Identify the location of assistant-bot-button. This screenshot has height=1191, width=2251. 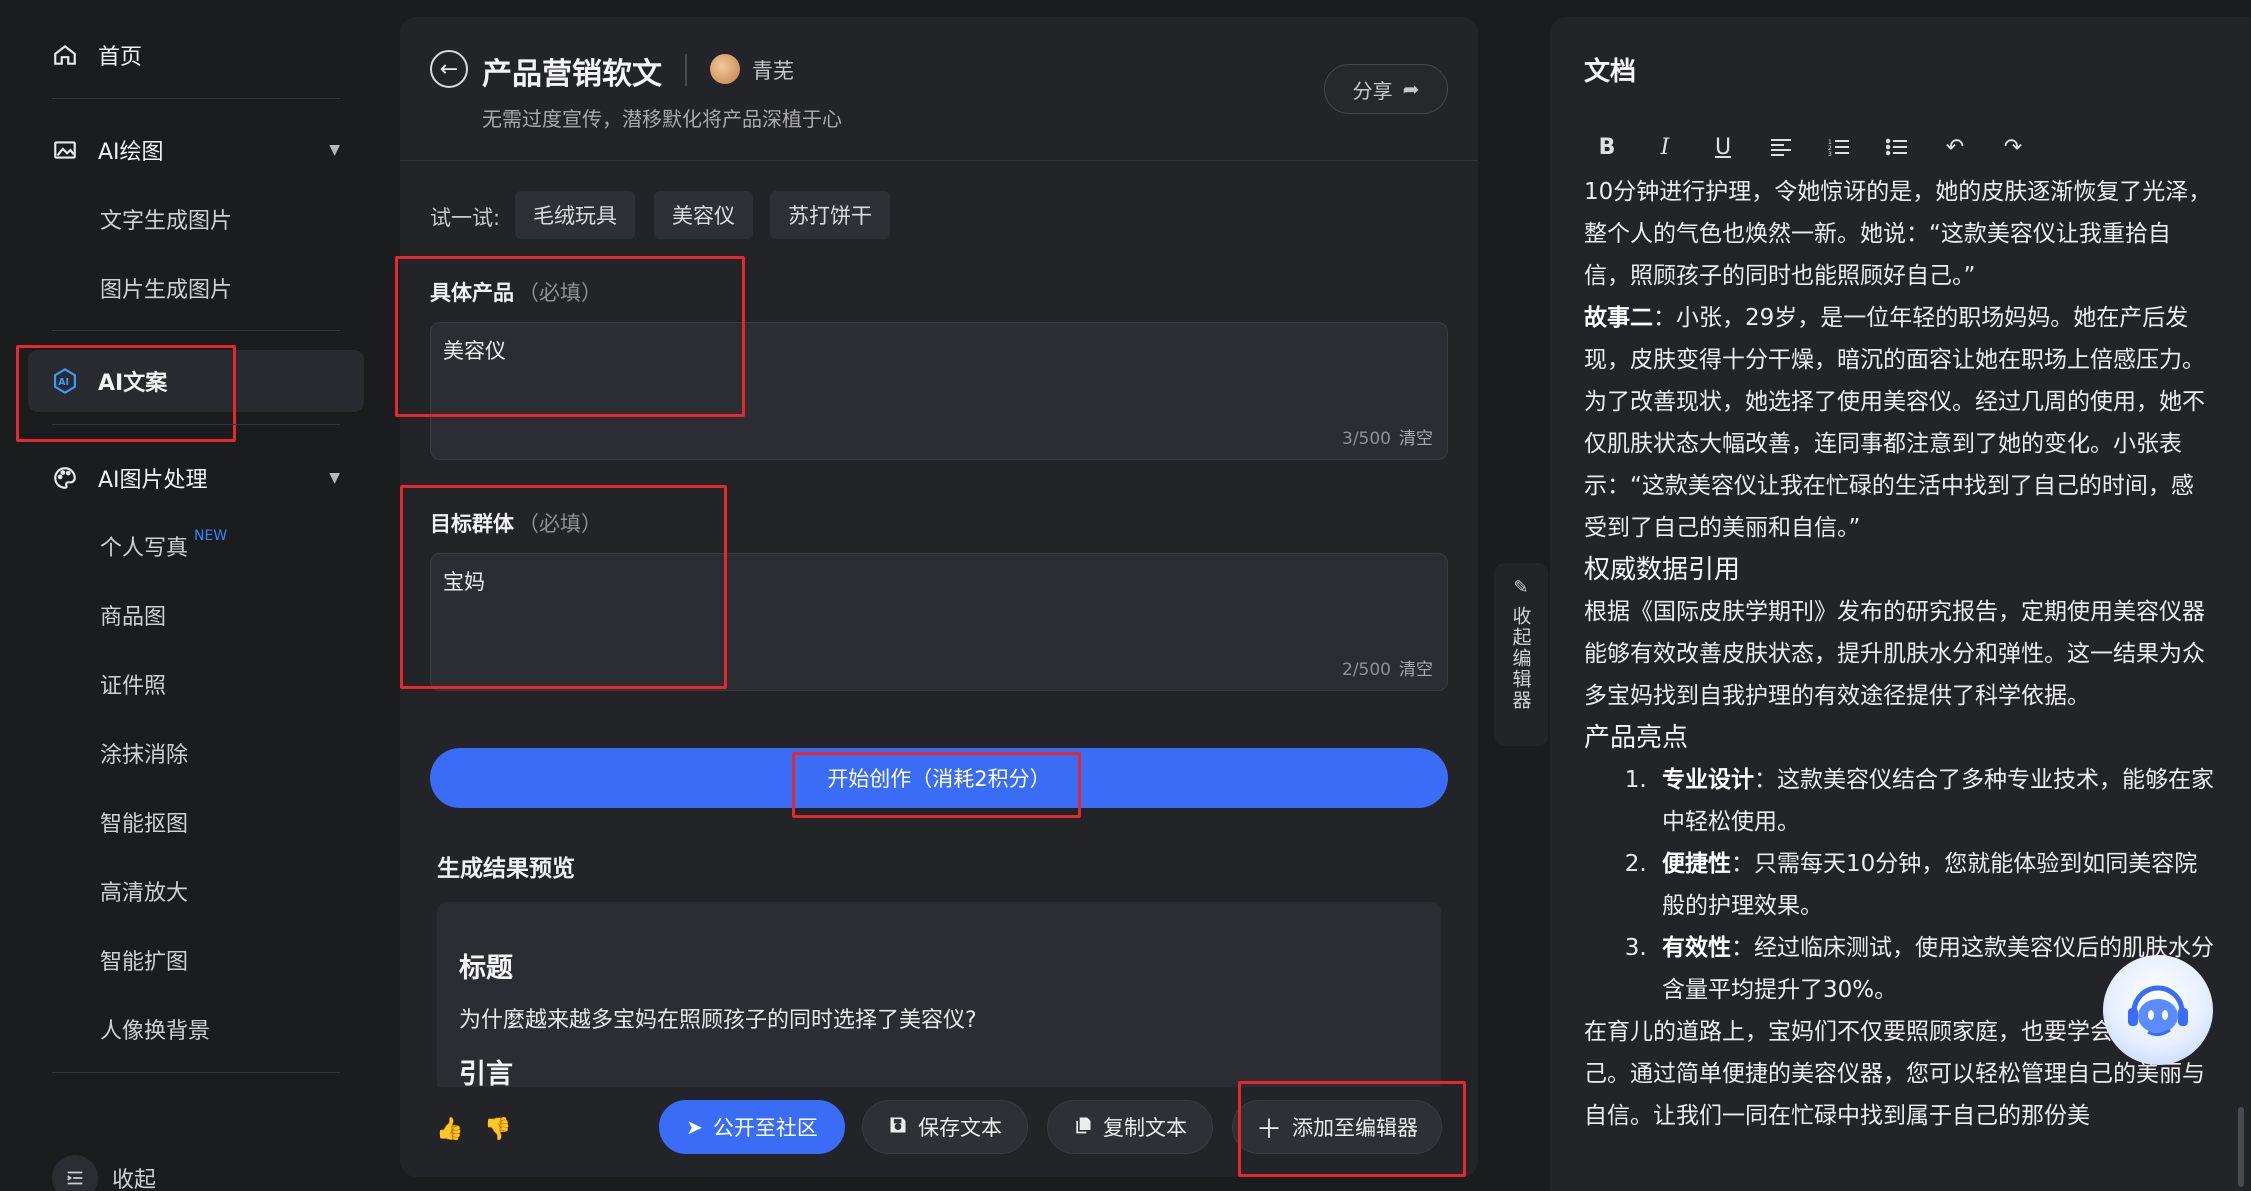
(2158, 1010).